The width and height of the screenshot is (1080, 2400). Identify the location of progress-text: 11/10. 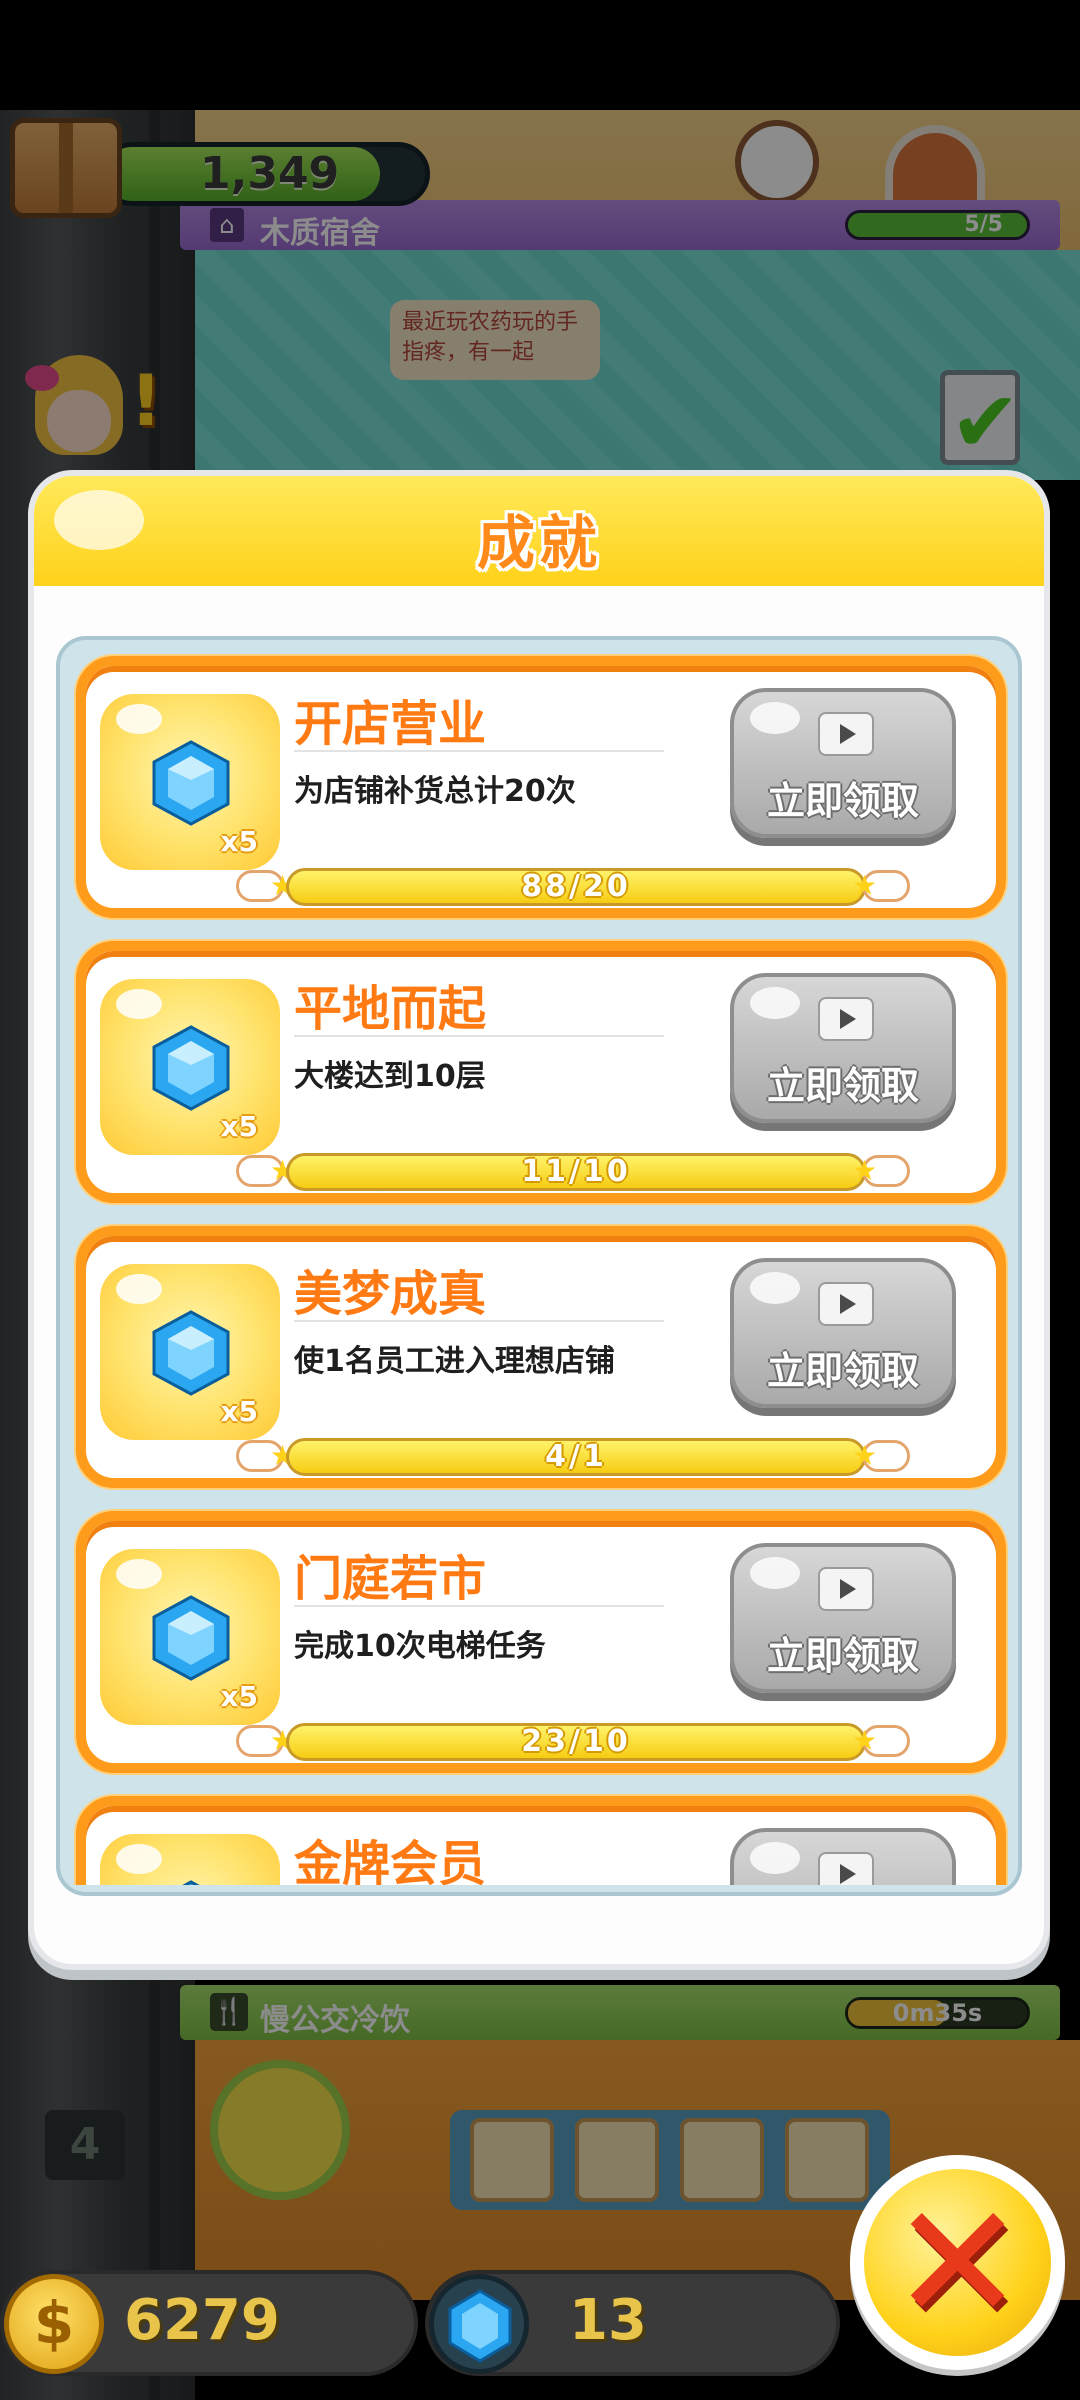
(576, 1171).